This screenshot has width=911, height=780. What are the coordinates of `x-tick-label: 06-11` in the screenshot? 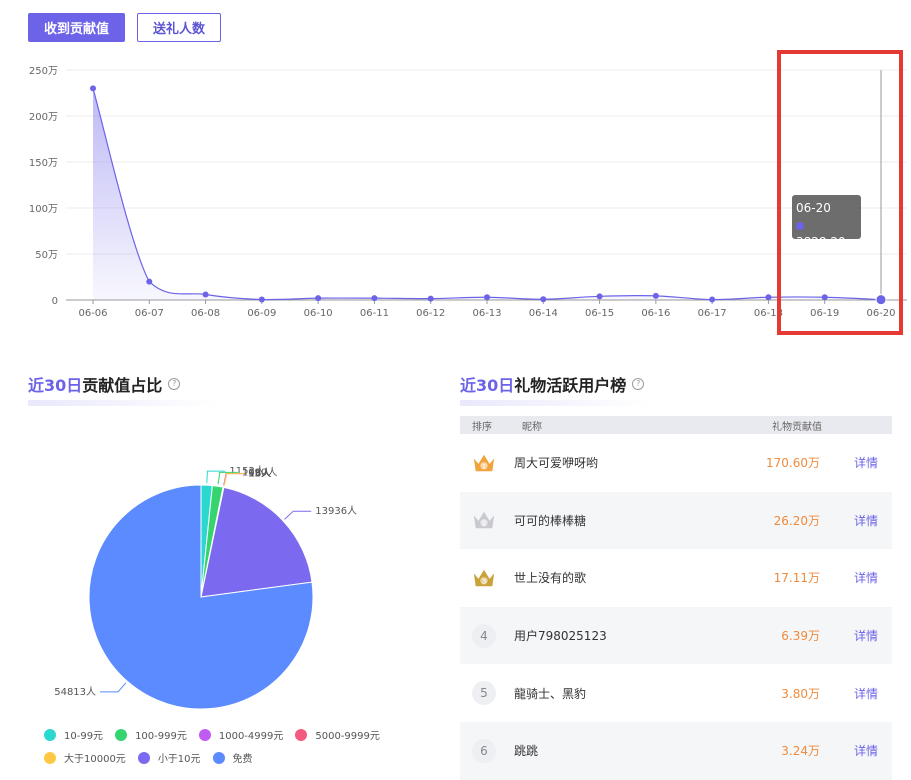 It's located at (374, 313).